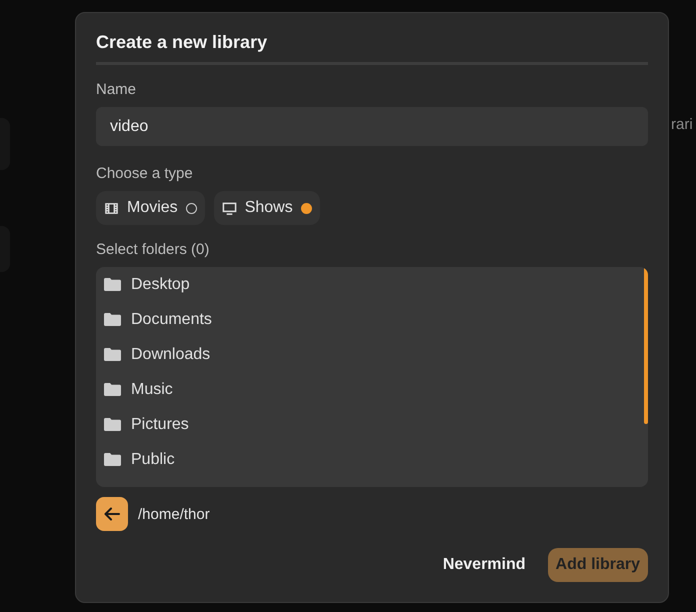  I want to click on type-option: Shows, so click(267, 208).